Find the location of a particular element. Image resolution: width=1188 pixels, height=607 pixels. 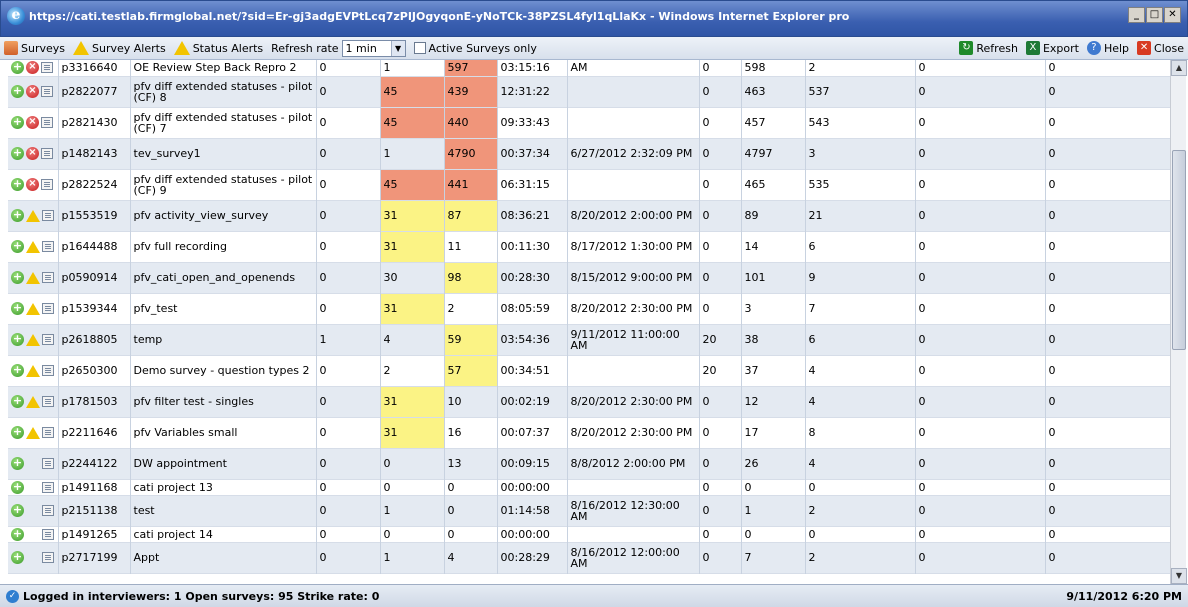

export-label: Export is located at coordinates (1060, 48).